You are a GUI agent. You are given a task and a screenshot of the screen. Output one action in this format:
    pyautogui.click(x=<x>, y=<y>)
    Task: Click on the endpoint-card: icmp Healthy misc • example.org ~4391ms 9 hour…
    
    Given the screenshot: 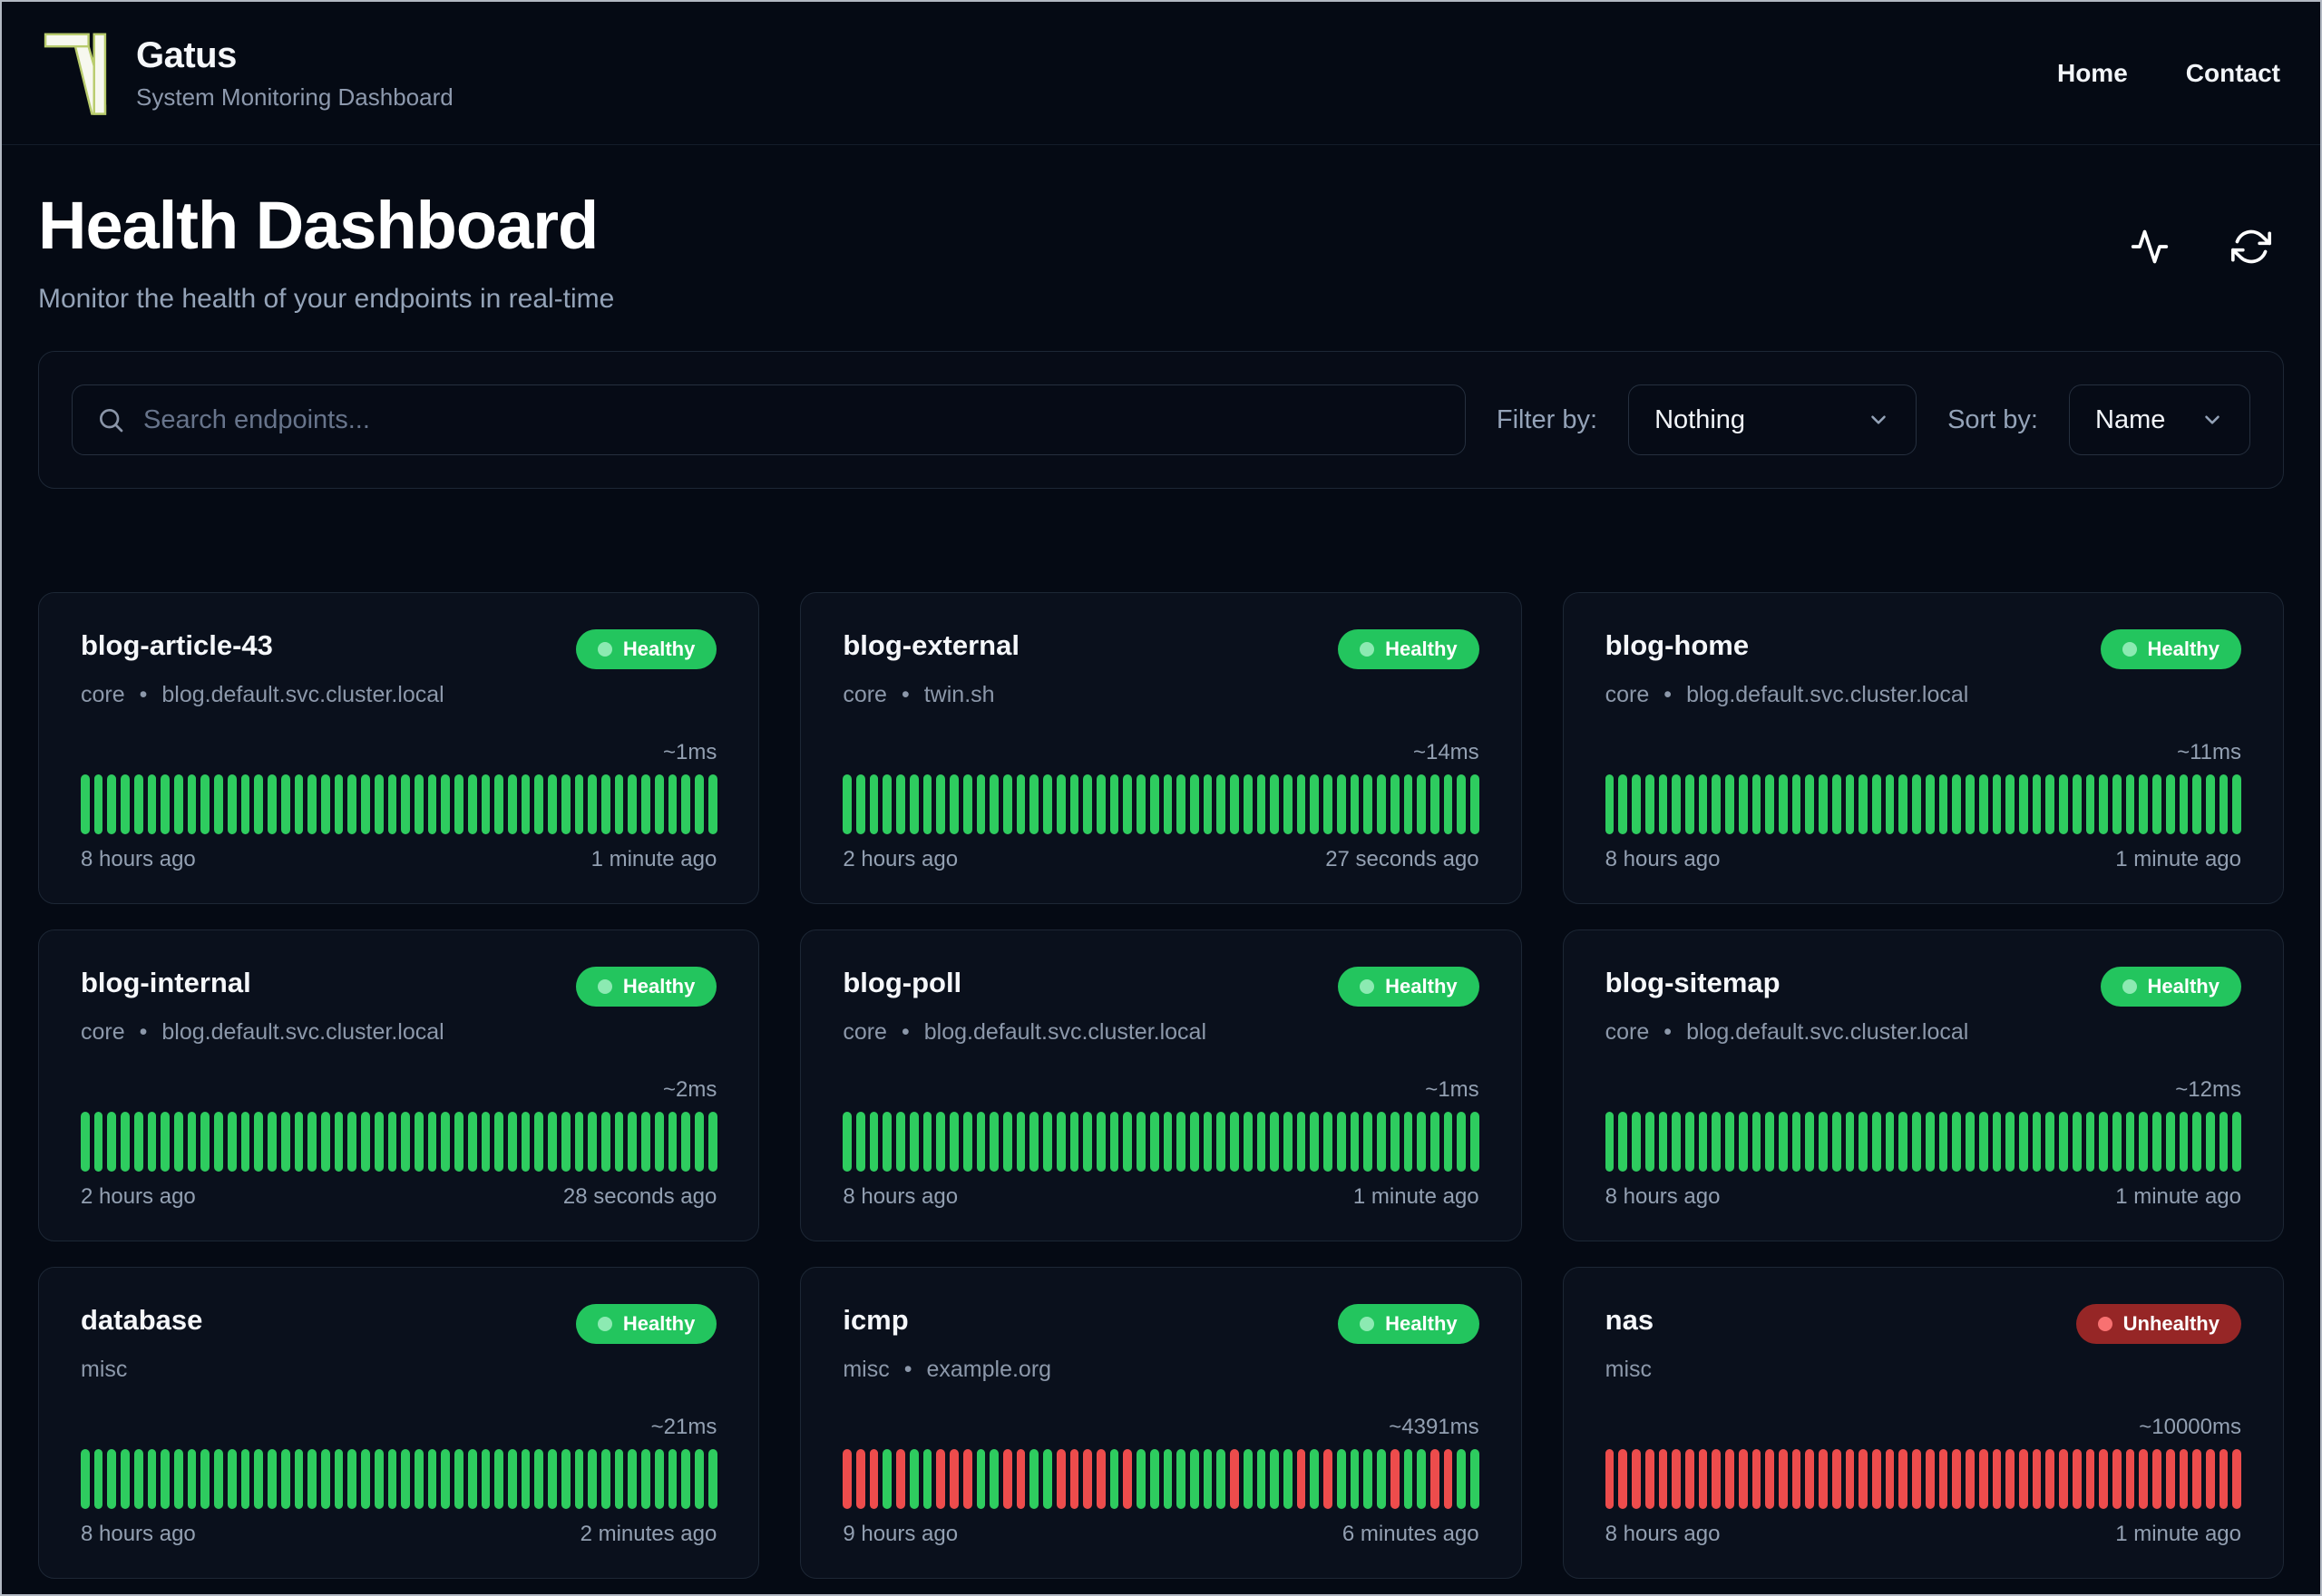 What is the action you would take?
    pyautogui.click(x=1161, y=1423)
    